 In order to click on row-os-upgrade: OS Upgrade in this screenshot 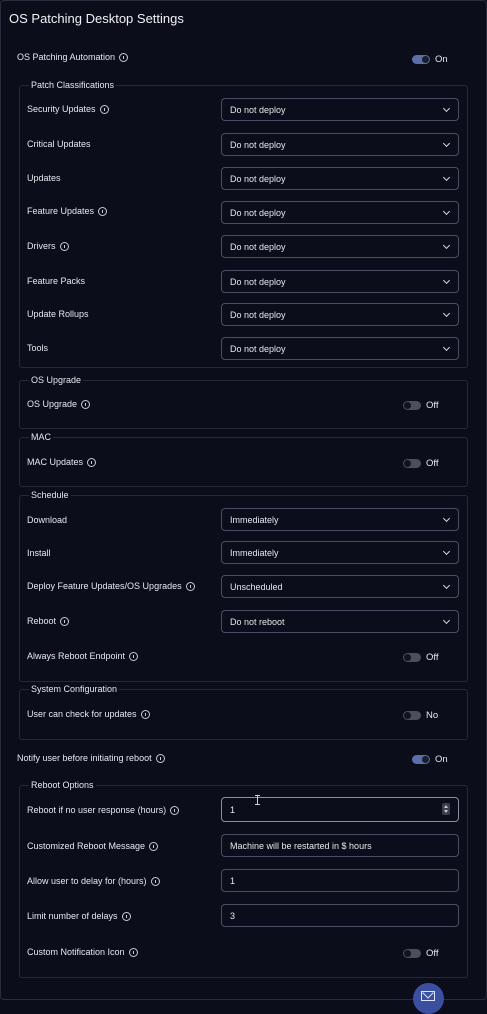, I will do `click(59, 404)`.